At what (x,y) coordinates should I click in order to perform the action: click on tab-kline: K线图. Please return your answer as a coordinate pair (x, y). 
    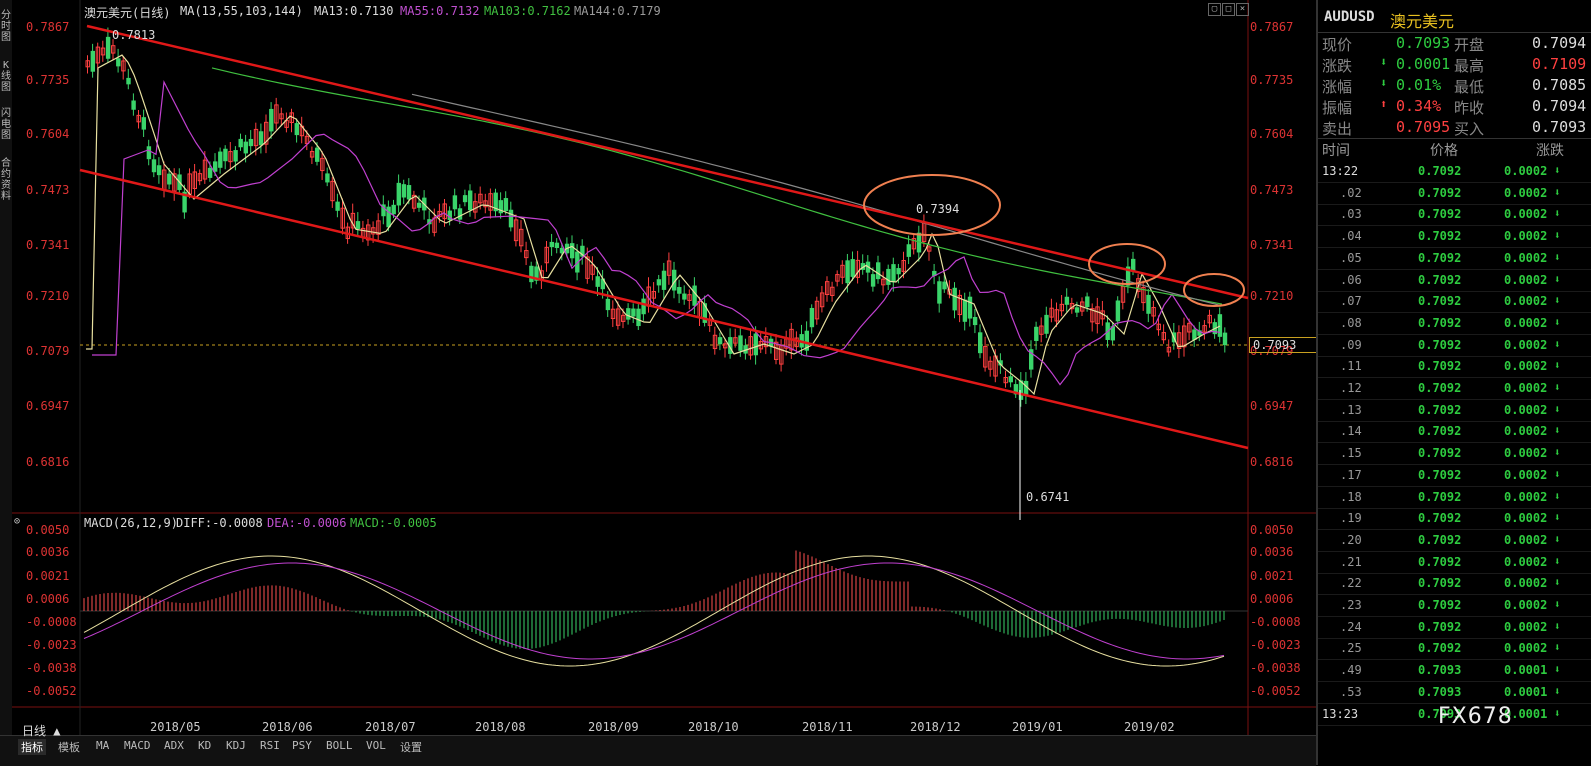
    Looking at the image, I should click on (6, 76).